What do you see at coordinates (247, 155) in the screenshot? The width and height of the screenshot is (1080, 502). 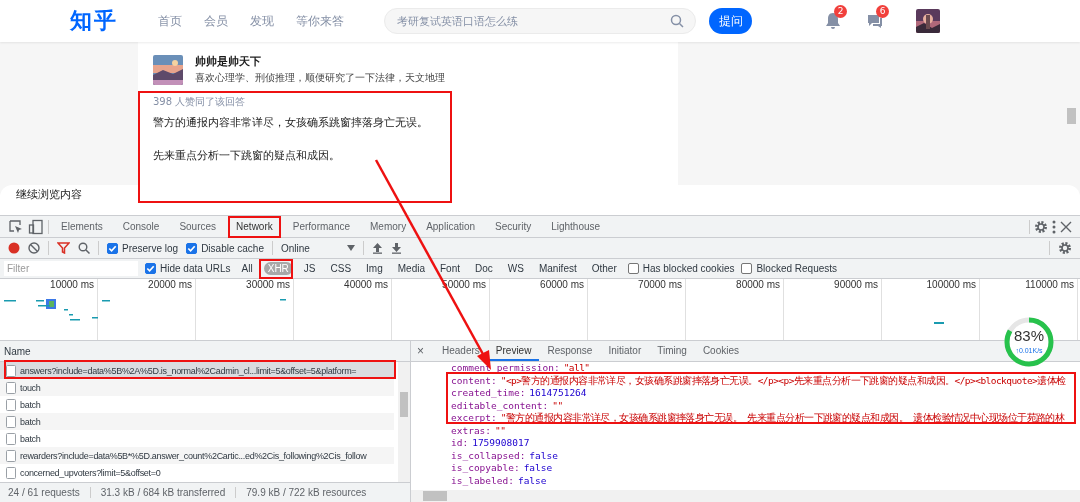 I see `answer-paragraph: 先来重点分析一下跳窗的疑点和成因。` at bounding box center [247, 155].